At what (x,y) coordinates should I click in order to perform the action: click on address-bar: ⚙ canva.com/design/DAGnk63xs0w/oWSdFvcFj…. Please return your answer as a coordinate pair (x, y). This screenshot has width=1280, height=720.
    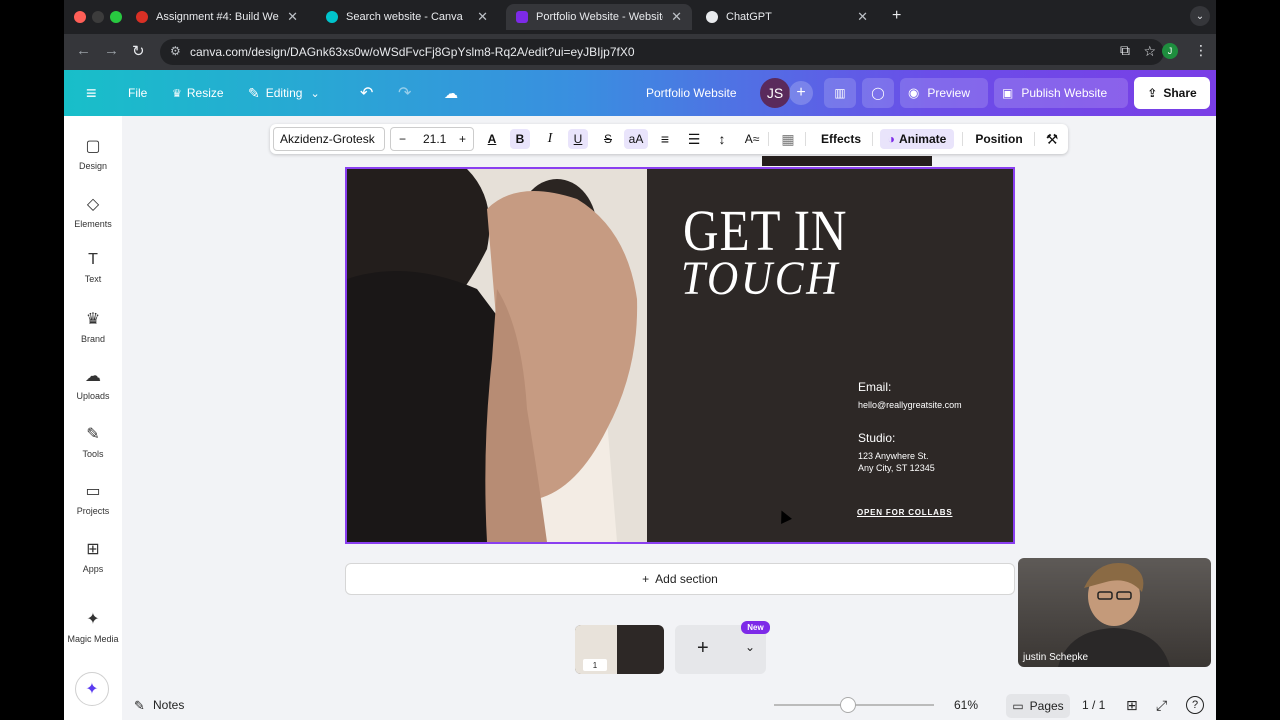
    Looking at the image, I should click on (662, 52).